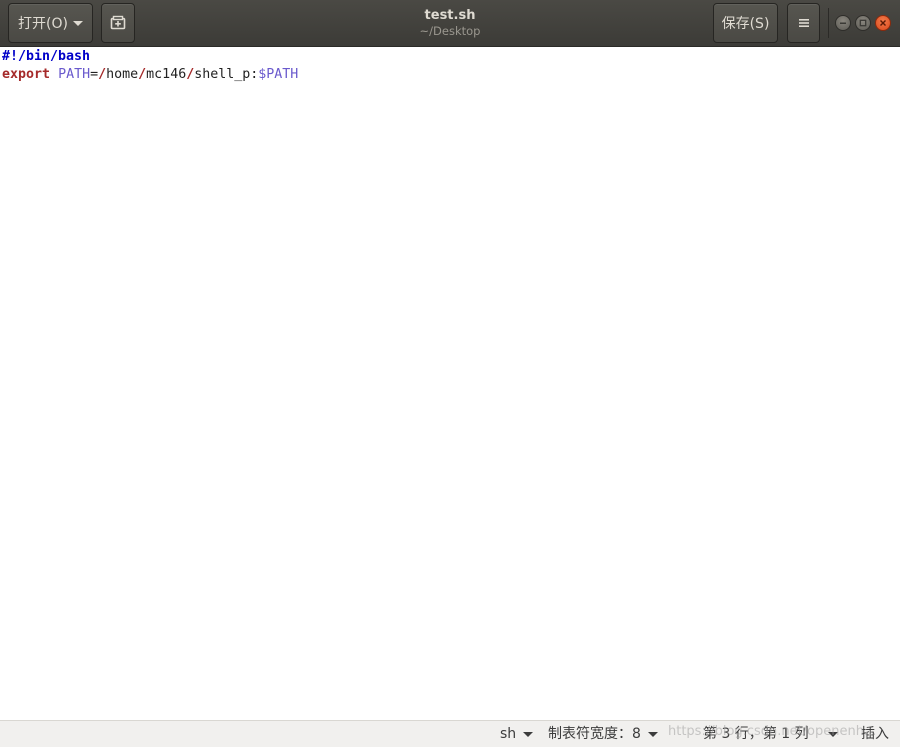 The height and width of the screenshot is (747, 900). I want to click on maximize-icon, so click(863, 23).